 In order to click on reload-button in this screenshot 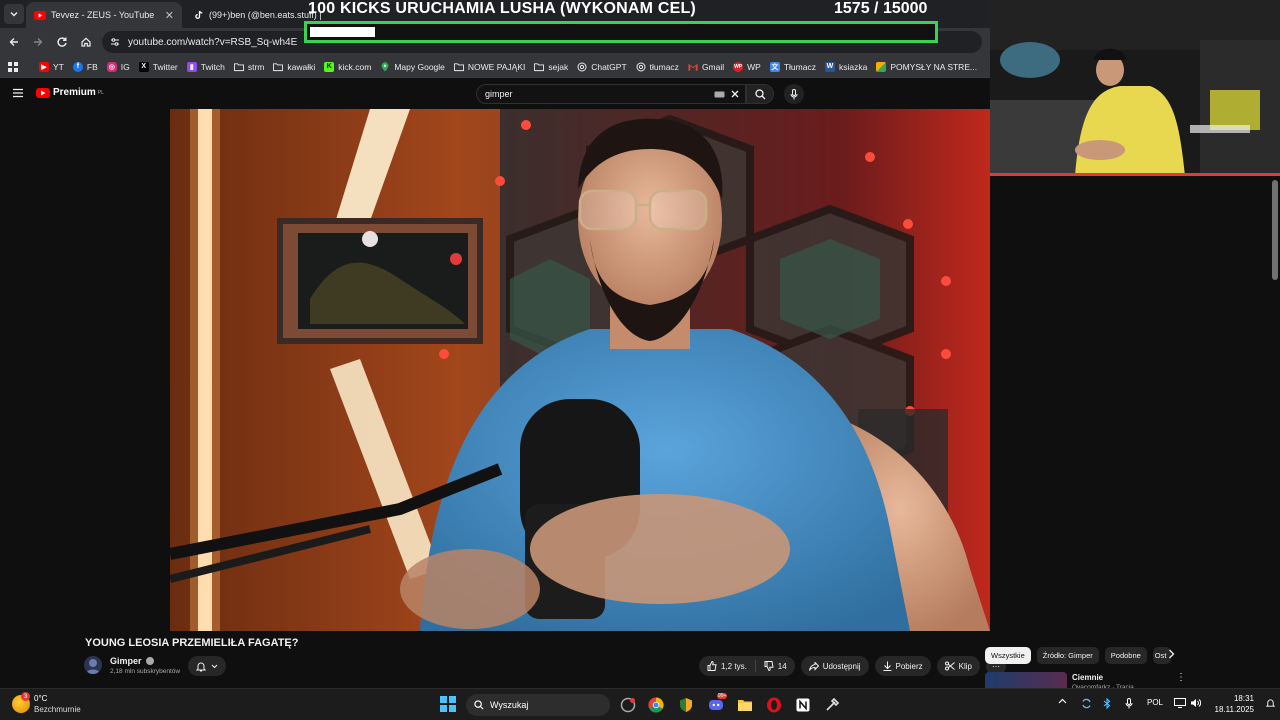, I will do `click(62, 42)`.